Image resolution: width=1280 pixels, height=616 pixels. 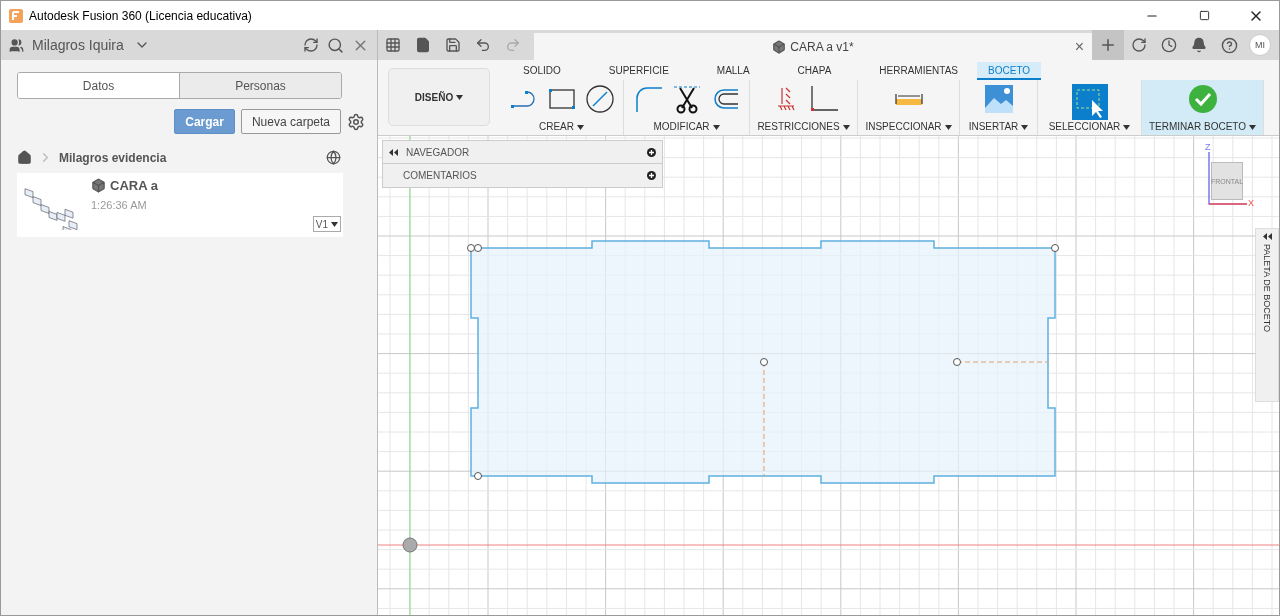 I want to click on tool-group-menu: INSERTAR, so click(x=998, y=126).